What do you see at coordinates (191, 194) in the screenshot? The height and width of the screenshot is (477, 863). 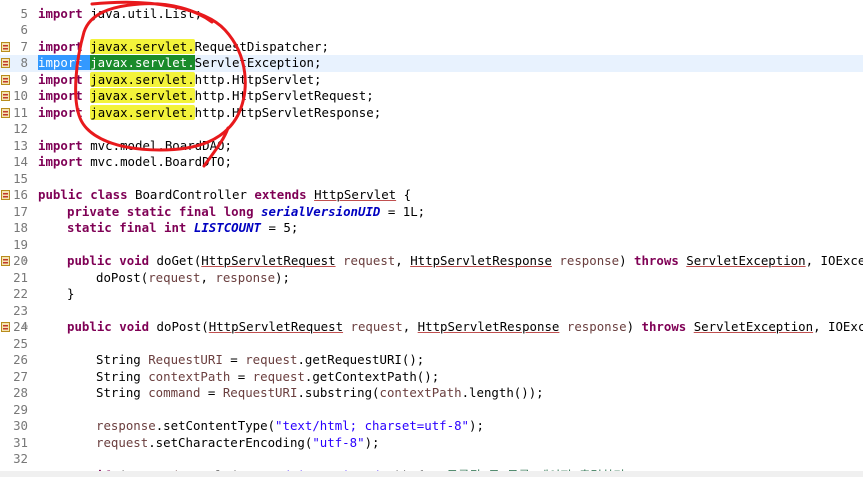 I see `code-token: BoardController` at bounding box center [191, 194].